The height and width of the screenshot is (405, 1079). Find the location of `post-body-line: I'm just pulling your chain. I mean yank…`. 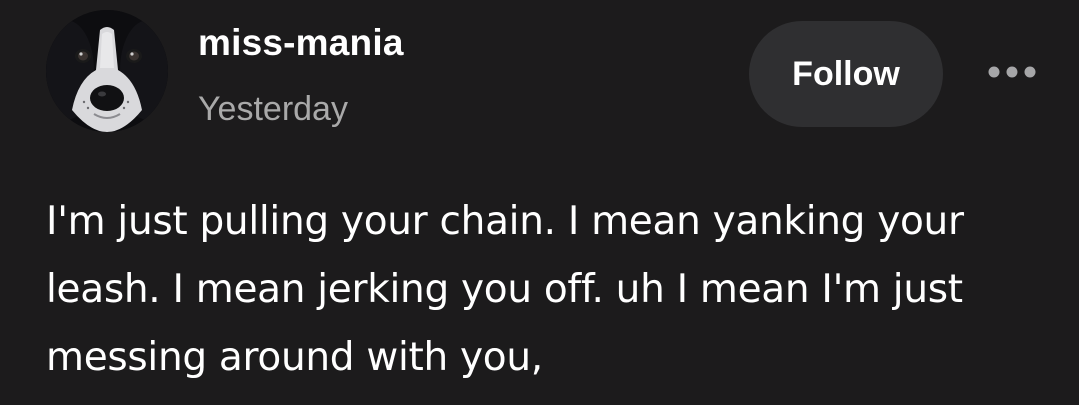

post-body-line: I'm just pulling your chain. I mean yank… is located at coordinates (505, 221).